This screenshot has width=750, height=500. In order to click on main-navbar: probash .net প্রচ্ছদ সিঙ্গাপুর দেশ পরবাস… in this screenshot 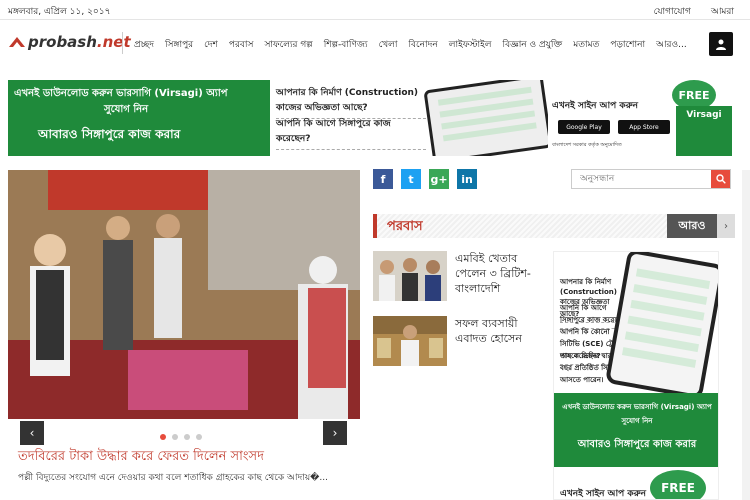, I will do `click(375, 43)`.